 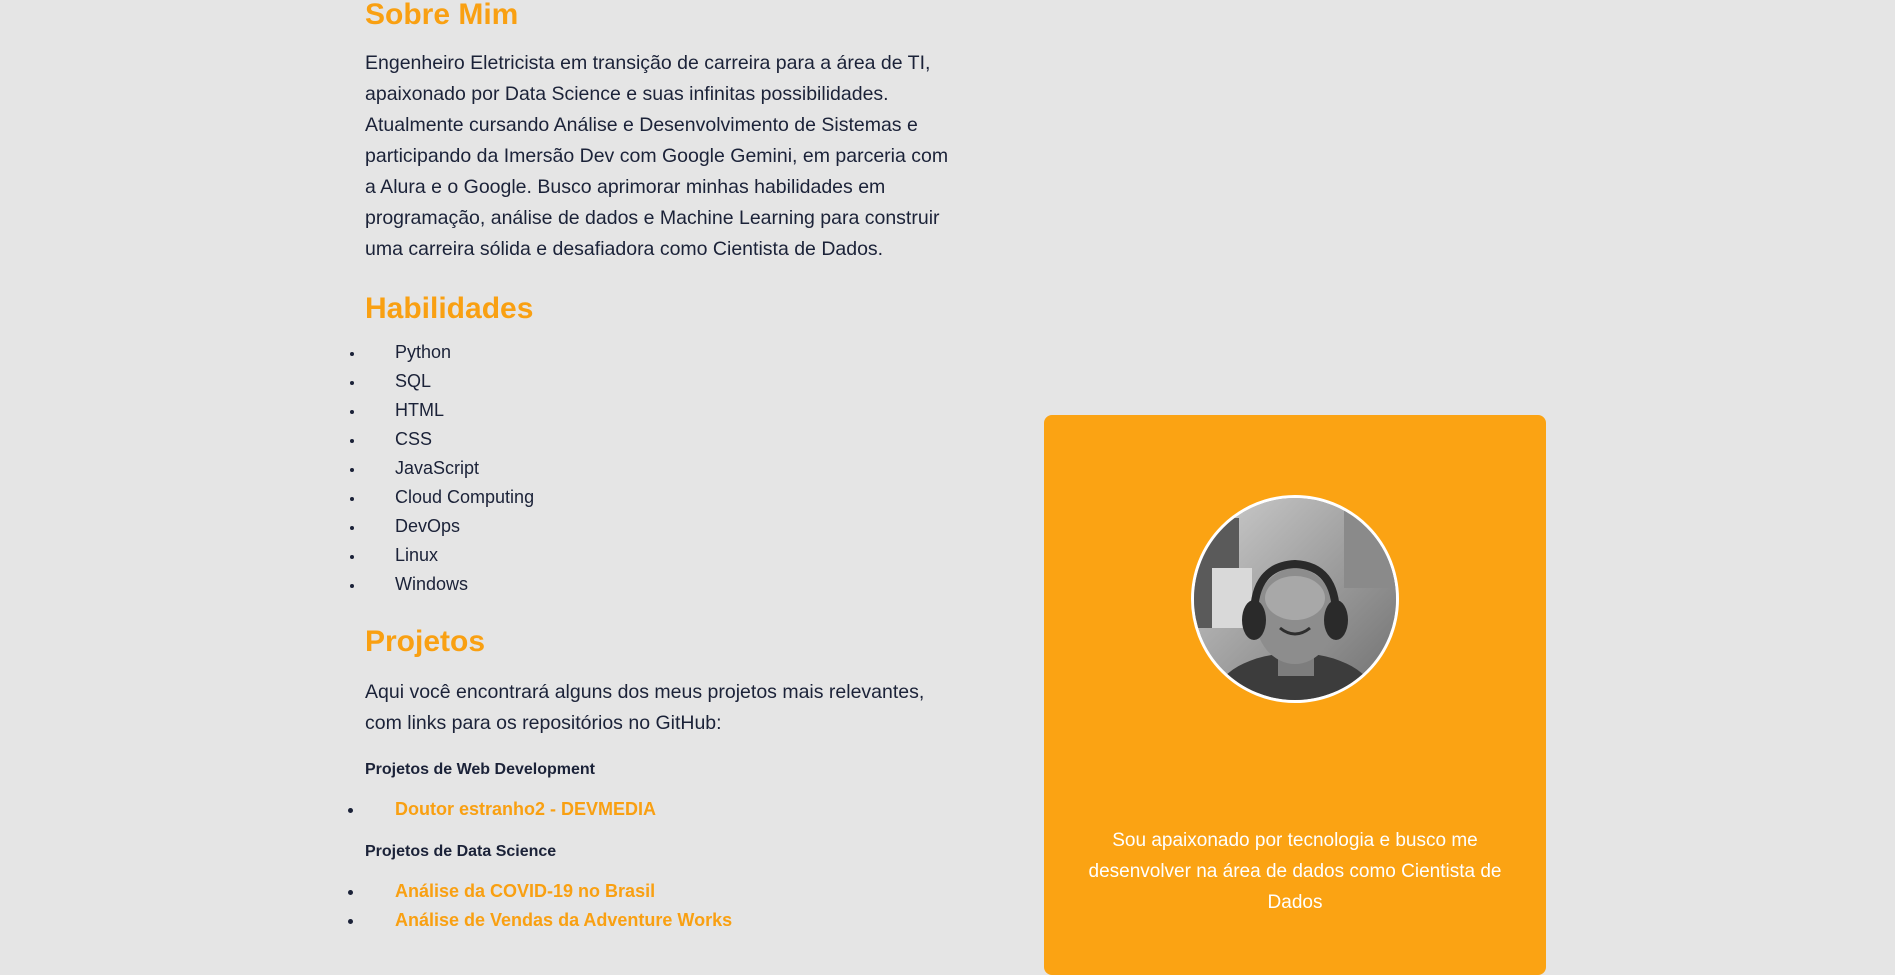 I want to click on skill-item: JavaScript, so click(x=449, y=468).